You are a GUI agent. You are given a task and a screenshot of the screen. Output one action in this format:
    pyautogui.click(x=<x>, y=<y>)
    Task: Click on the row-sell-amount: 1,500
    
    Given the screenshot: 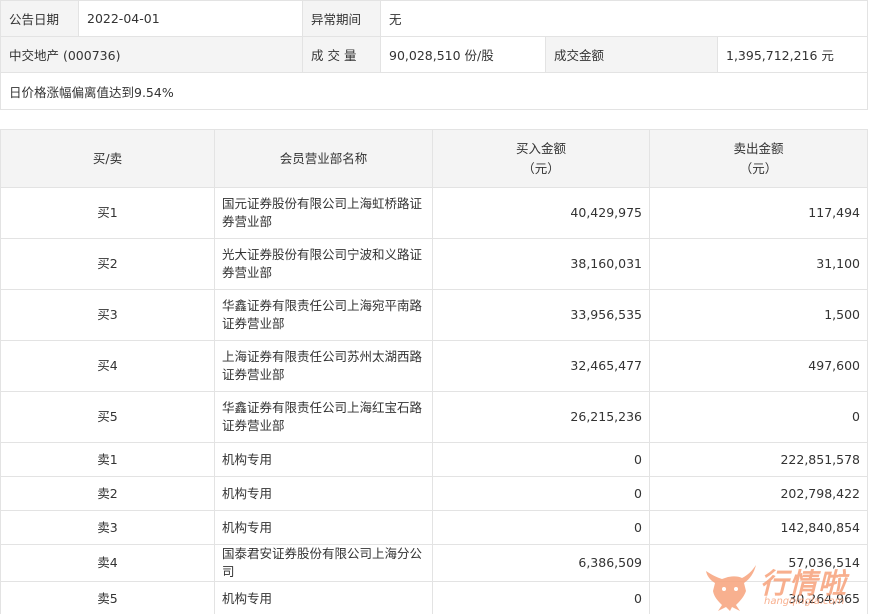 What is the action you would take?
    pyautogui.click(x=758, y=315)
    